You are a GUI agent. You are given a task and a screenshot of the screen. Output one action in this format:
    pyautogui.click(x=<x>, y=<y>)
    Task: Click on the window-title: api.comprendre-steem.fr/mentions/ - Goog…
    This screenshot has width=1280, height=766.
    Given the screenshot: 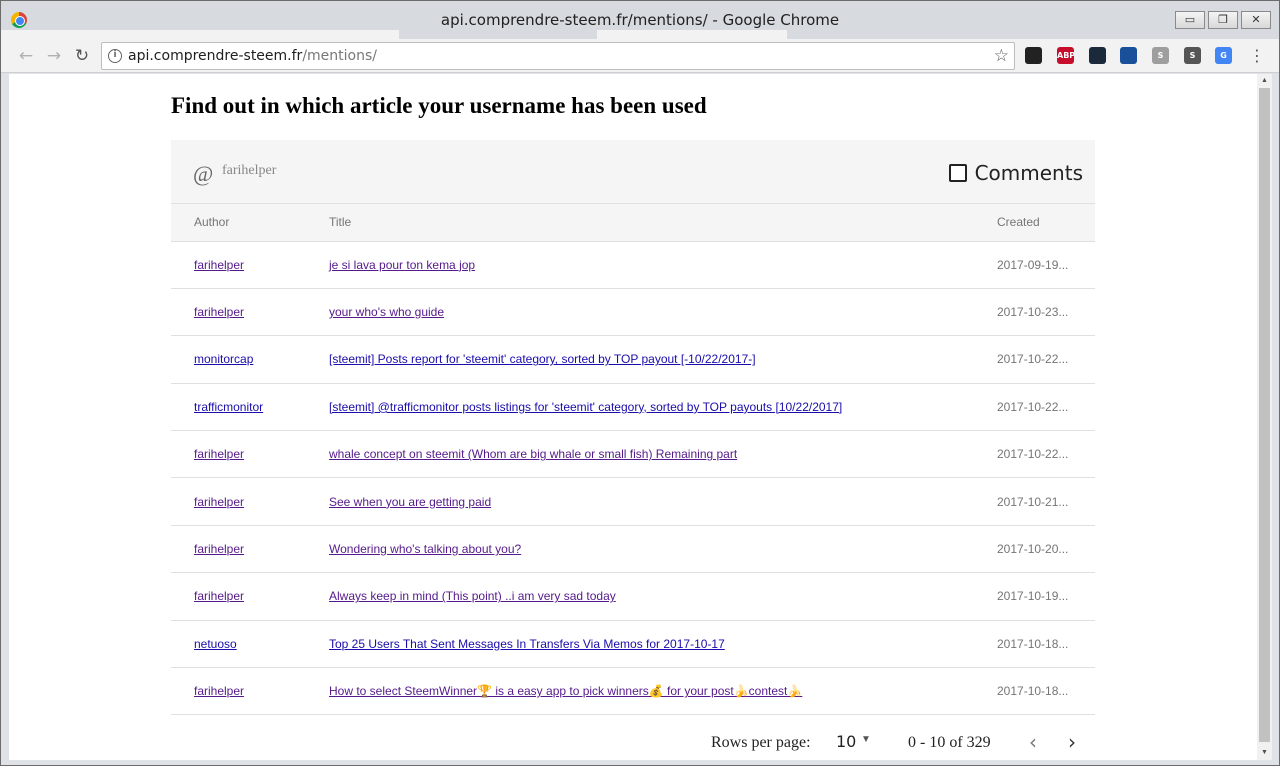 What is the action you would take?
    pyautogui.click(x=640, y=20)
    